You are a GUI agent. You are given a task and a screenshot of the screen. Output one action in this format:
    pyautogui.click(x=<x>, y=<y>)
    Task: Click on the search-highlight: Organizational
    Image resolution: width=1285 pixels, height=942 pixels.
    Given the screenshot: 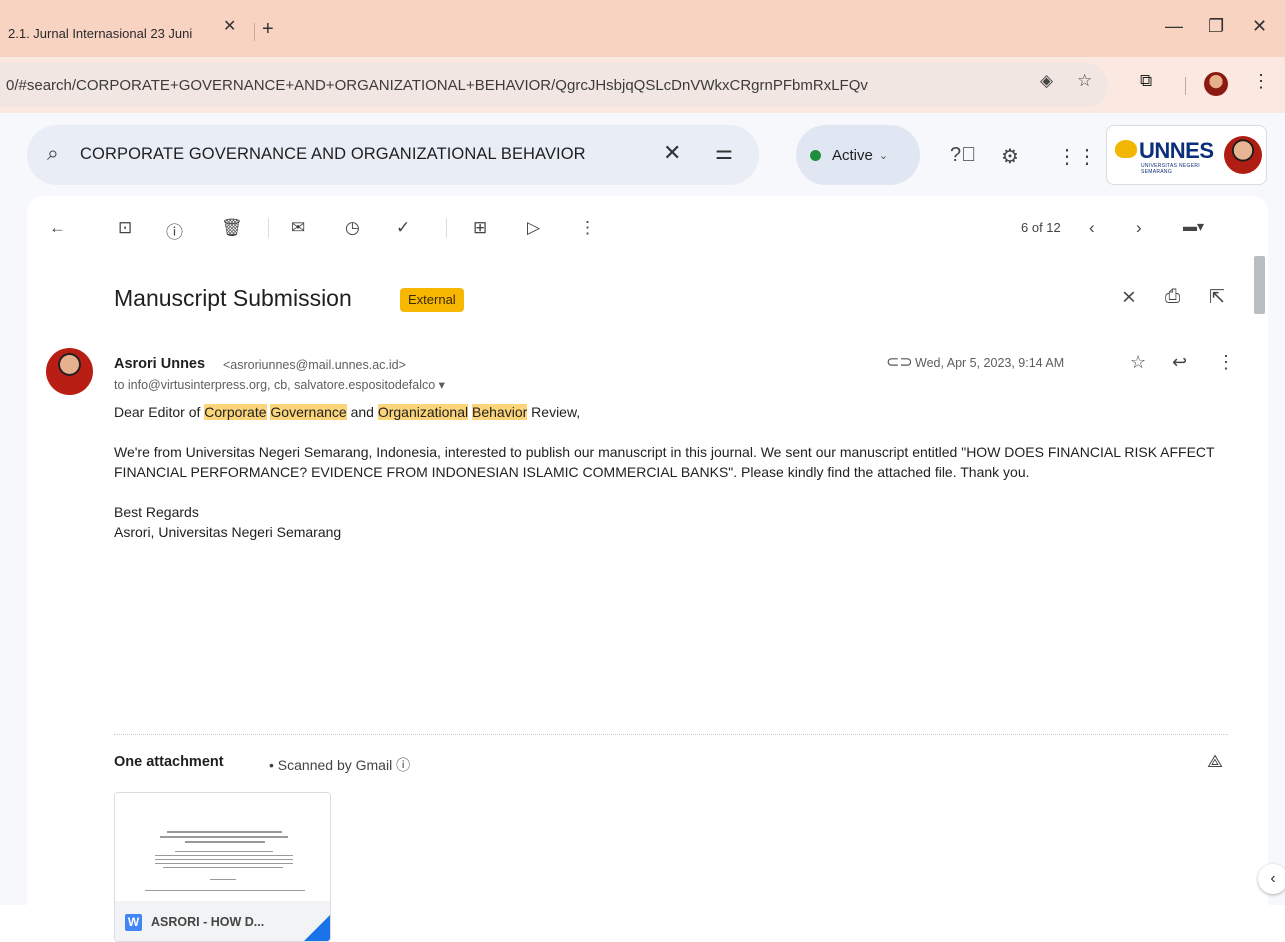 What is the action you would take?
    pyautogui.click(x=423, y=412)
    